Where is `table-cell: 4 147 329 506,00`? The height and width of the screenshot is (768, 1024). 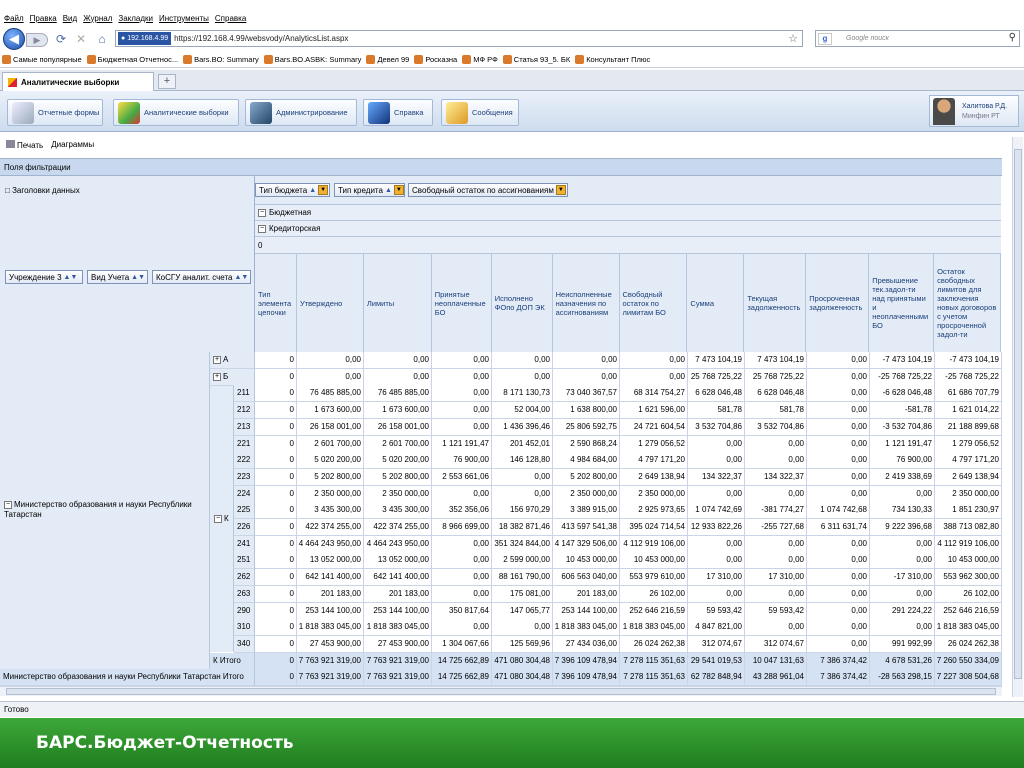
table-cell: 4 147 329 506,00 is located at coordinates (586, 544).